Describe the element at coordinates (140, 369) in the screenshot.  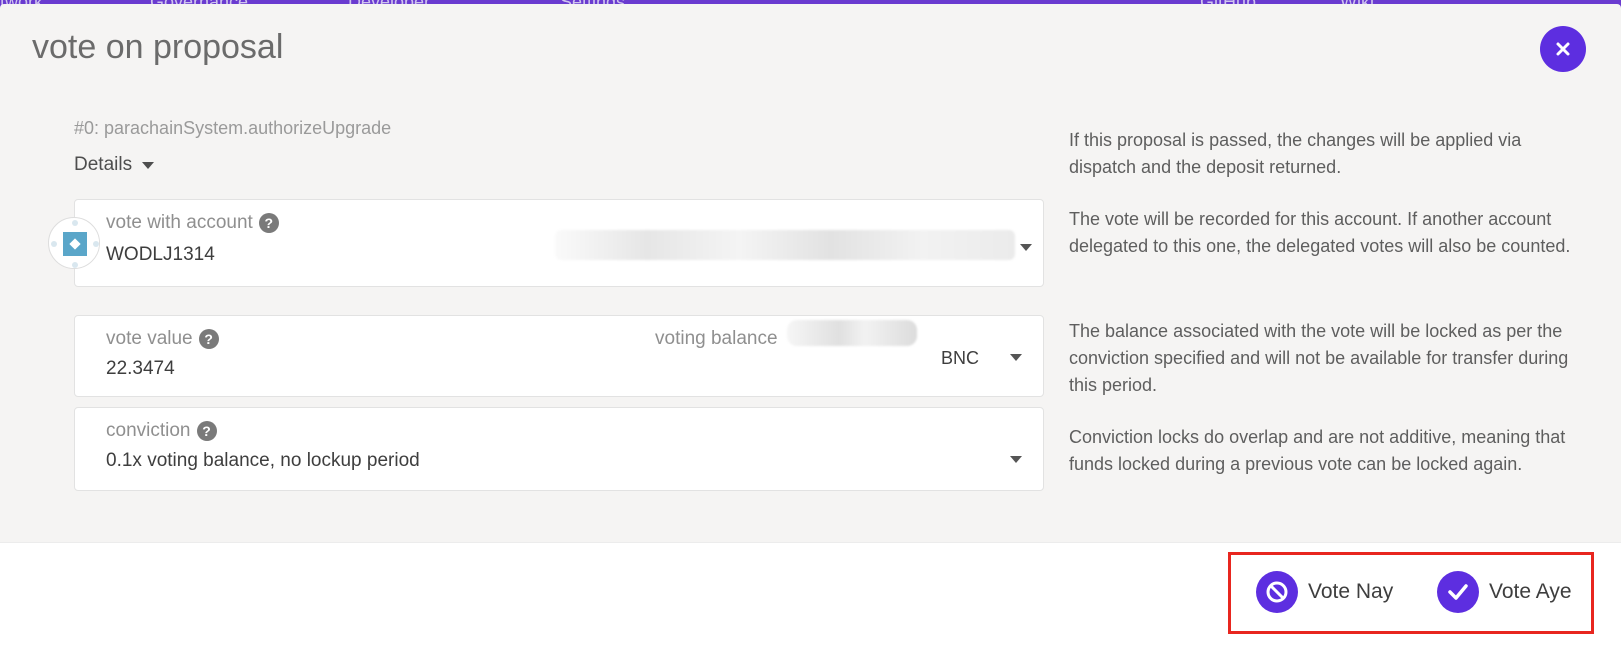
I see `vote-value-amount: 22.3474` at that location.